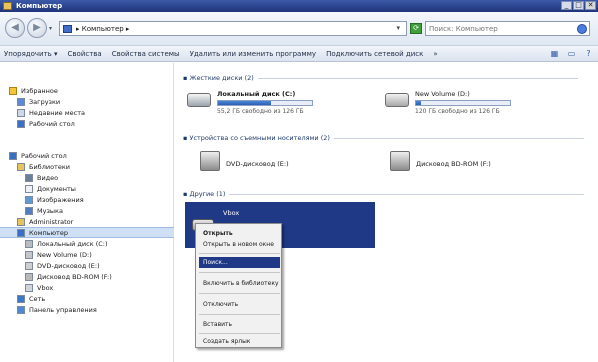  I want to click on drive-name: Локальный диск (C:), so click(256, 94).